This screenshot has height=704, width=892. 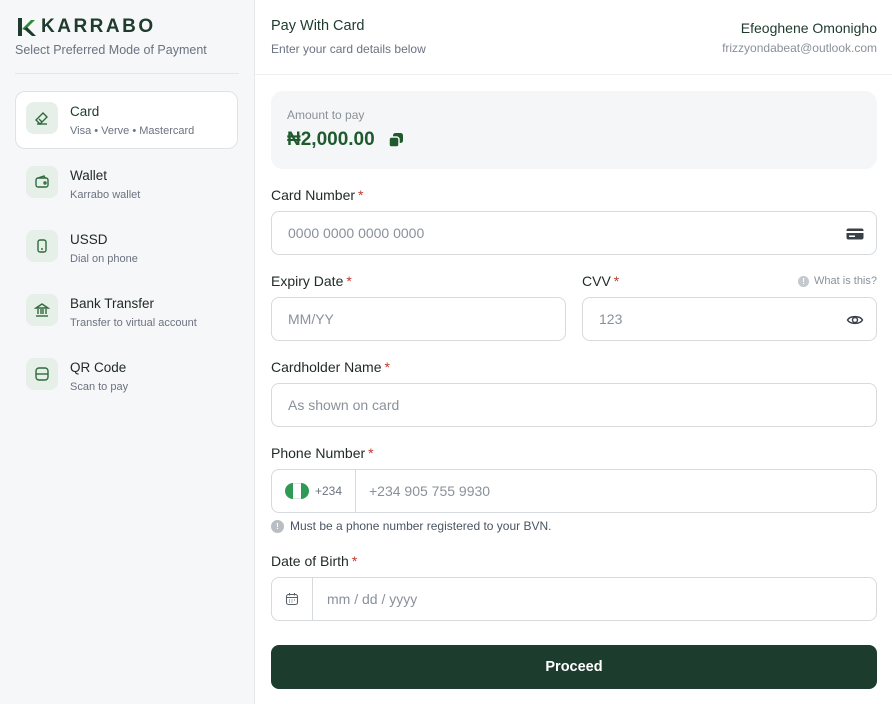 I want to click on calendar-button, so click(x=292, y=599).